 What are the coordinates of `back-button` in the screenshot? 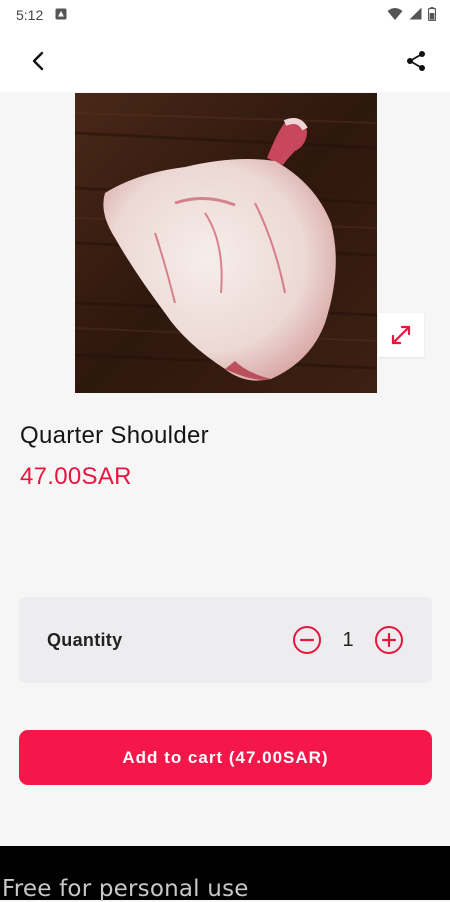 It's located at (38, 61).